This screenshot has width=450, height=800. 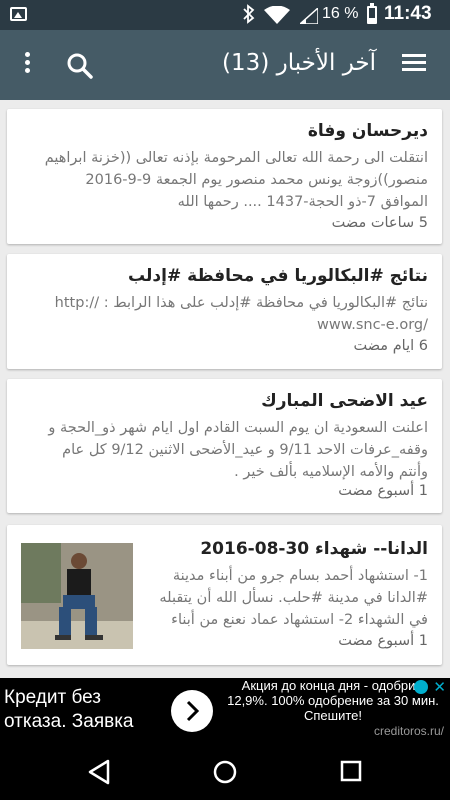 What do you see at coordinates (278, 276) in the screenshot?
I see `news-title: نتائج #البكالوريا في محافظة #إدلب` at bounding box center [278, 276].